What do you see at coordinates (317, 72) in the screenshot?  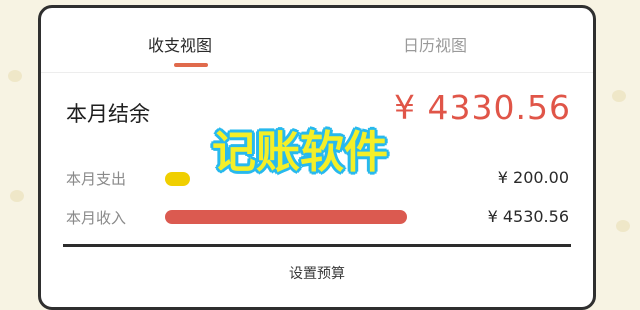 I see `tab-divider` at bounding box center [317, 72].